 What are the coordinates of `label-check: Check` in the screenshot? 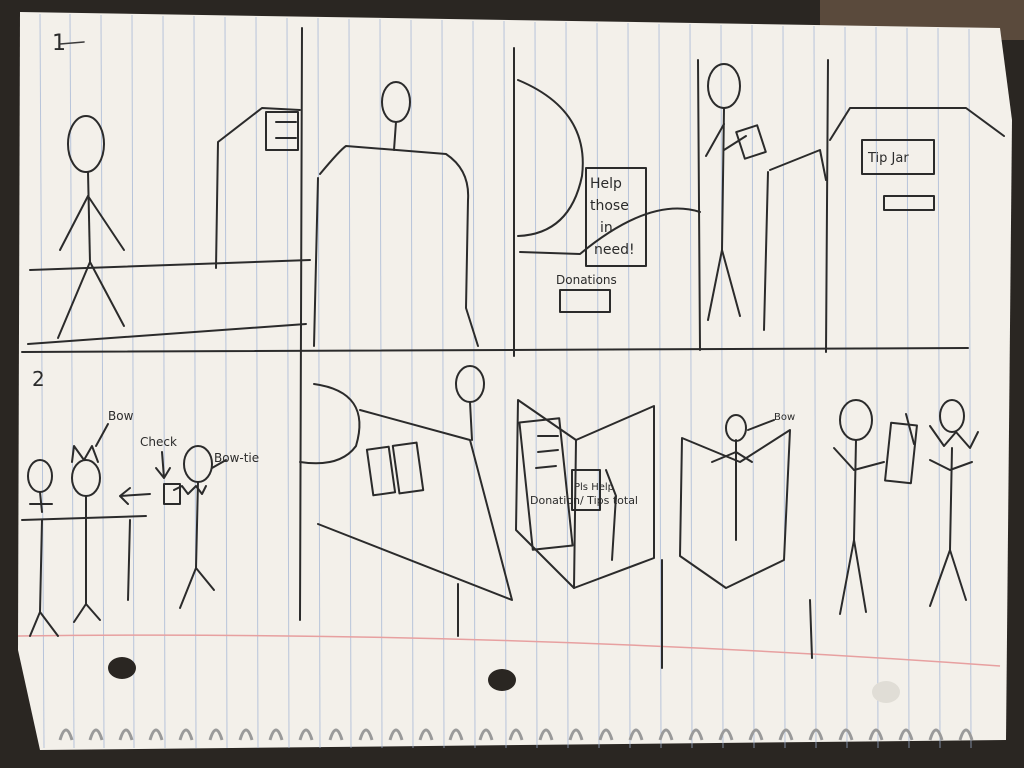 It's located at (158, 442).